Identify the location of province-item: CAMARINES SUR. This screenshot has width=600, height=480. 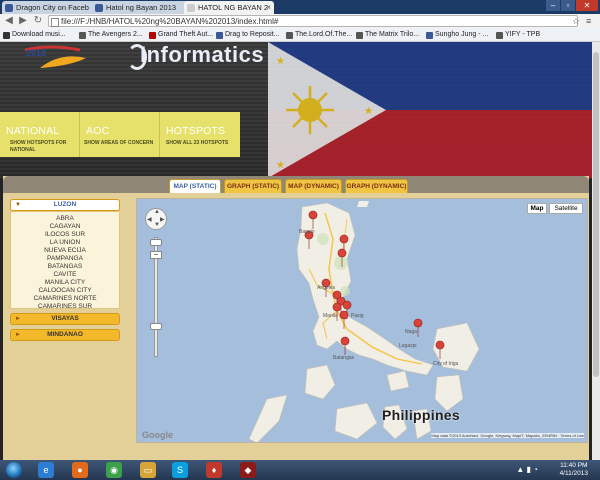
(65, 306).